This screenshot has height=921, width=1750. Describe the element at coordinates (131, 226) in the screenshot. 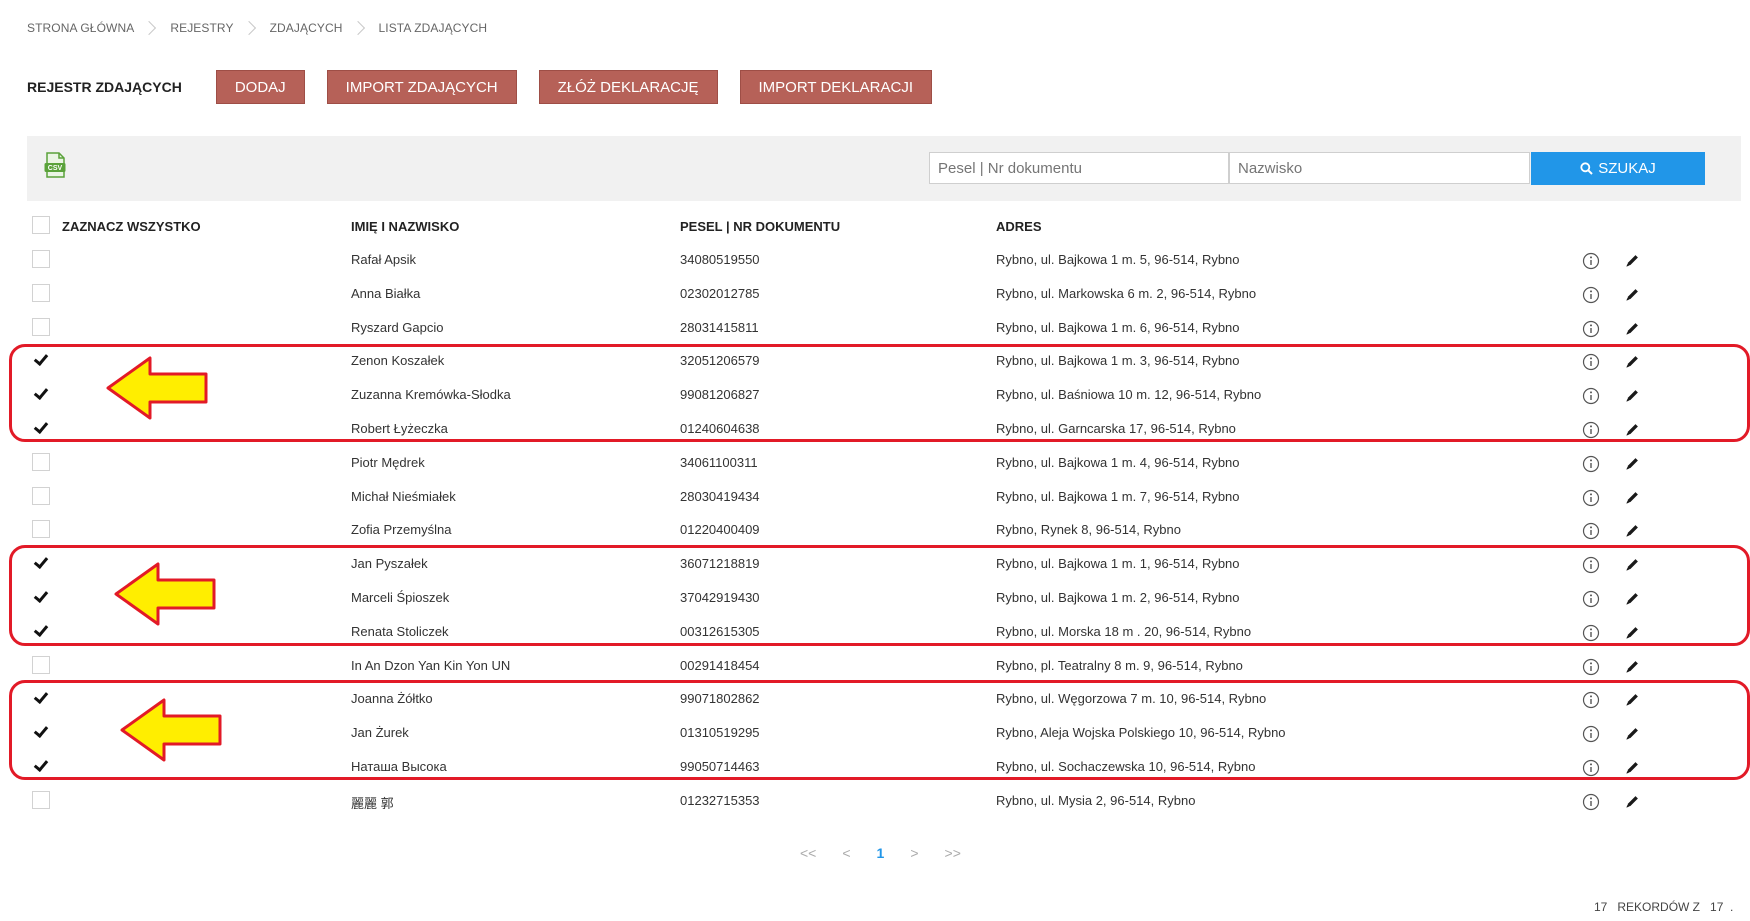

I see `select-all-label: ZAZNACZ WSZYSTKO` at that location.